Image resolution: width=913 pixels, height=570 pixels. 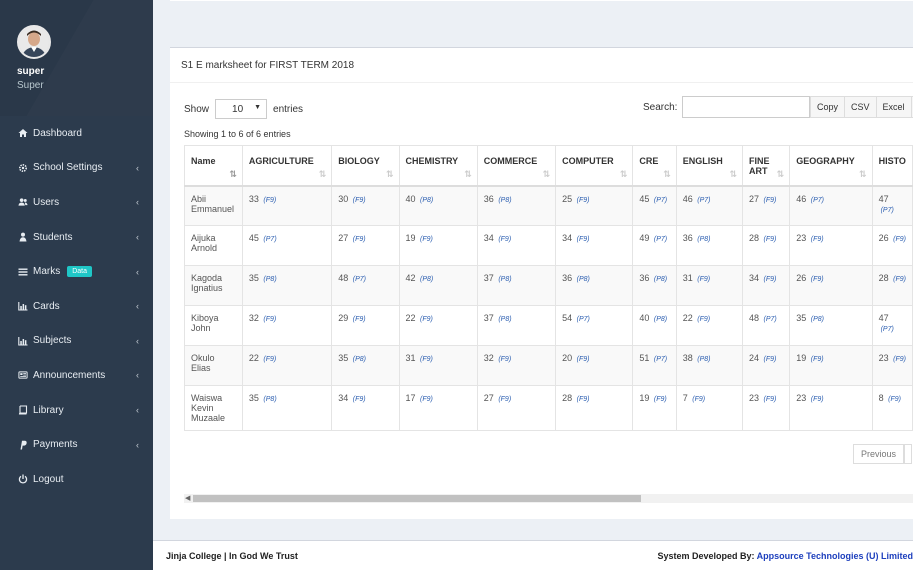 I want to click on sidebar-item-logout: Logout, so click(x=76, y=479).